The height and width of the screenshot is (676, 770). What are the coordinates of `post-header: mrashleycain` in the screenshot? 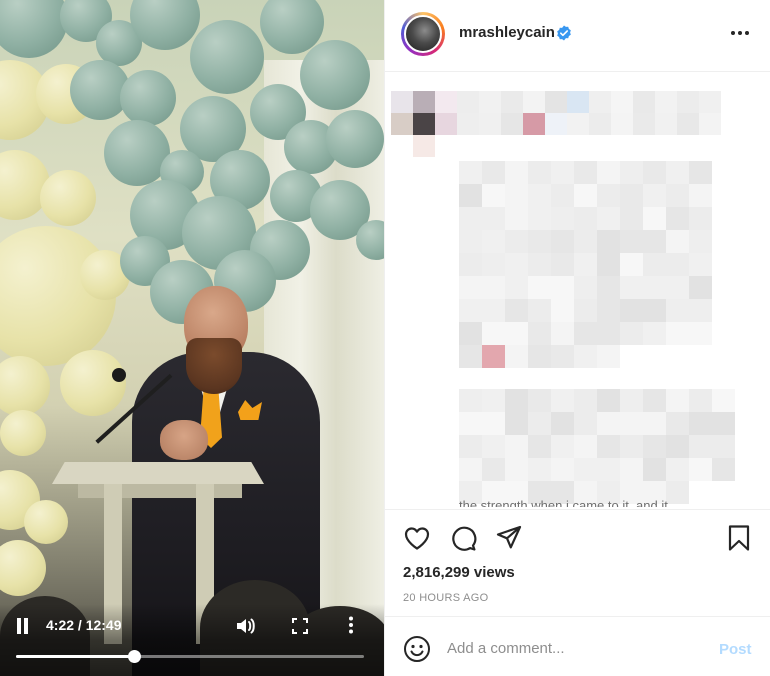 It's located at (577, 36).